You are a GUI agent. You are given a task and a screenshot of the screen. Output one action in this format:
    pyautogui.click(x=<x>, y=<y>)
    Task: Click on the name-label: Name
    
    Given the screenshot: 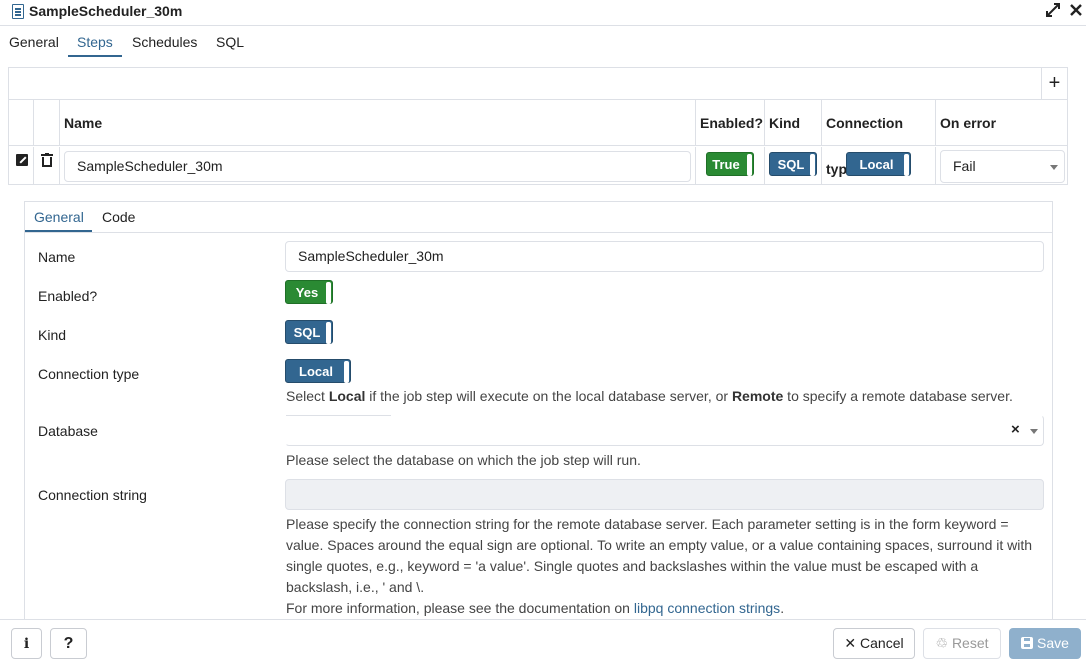 What is the action you would take?
    pyautogui.click(x=57, y=257)
    